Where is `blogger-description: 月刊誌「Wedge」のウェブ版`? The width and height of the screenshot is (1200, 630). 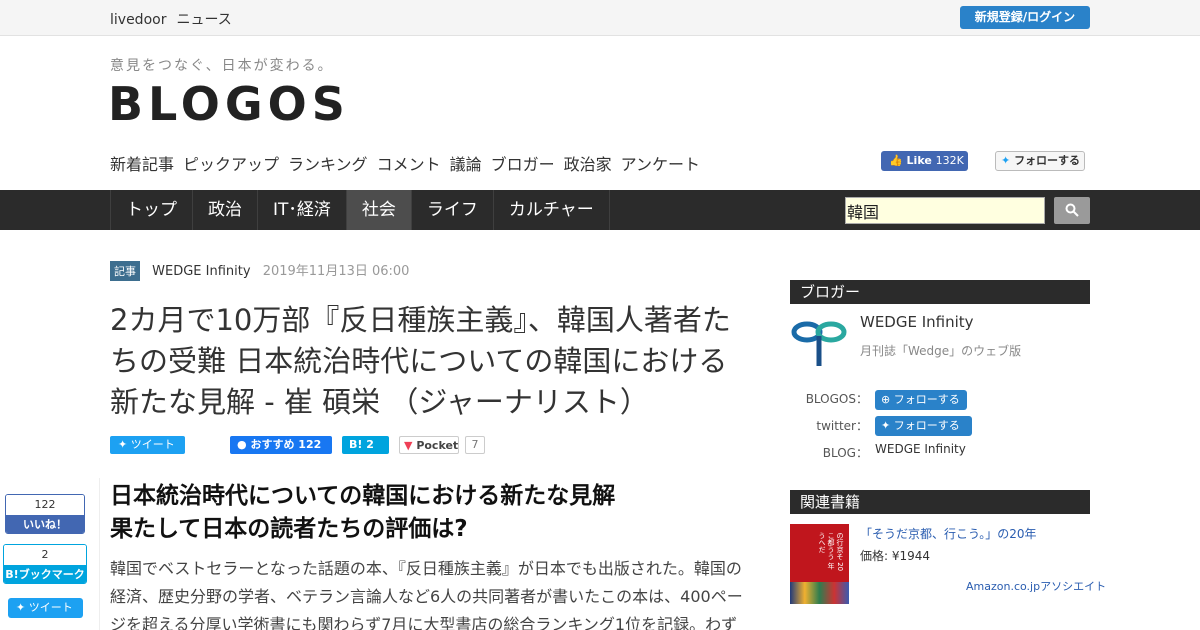 blogger-description: 月刊誌「Wedge」のウェブ版 is located at coordinates (941, 351).